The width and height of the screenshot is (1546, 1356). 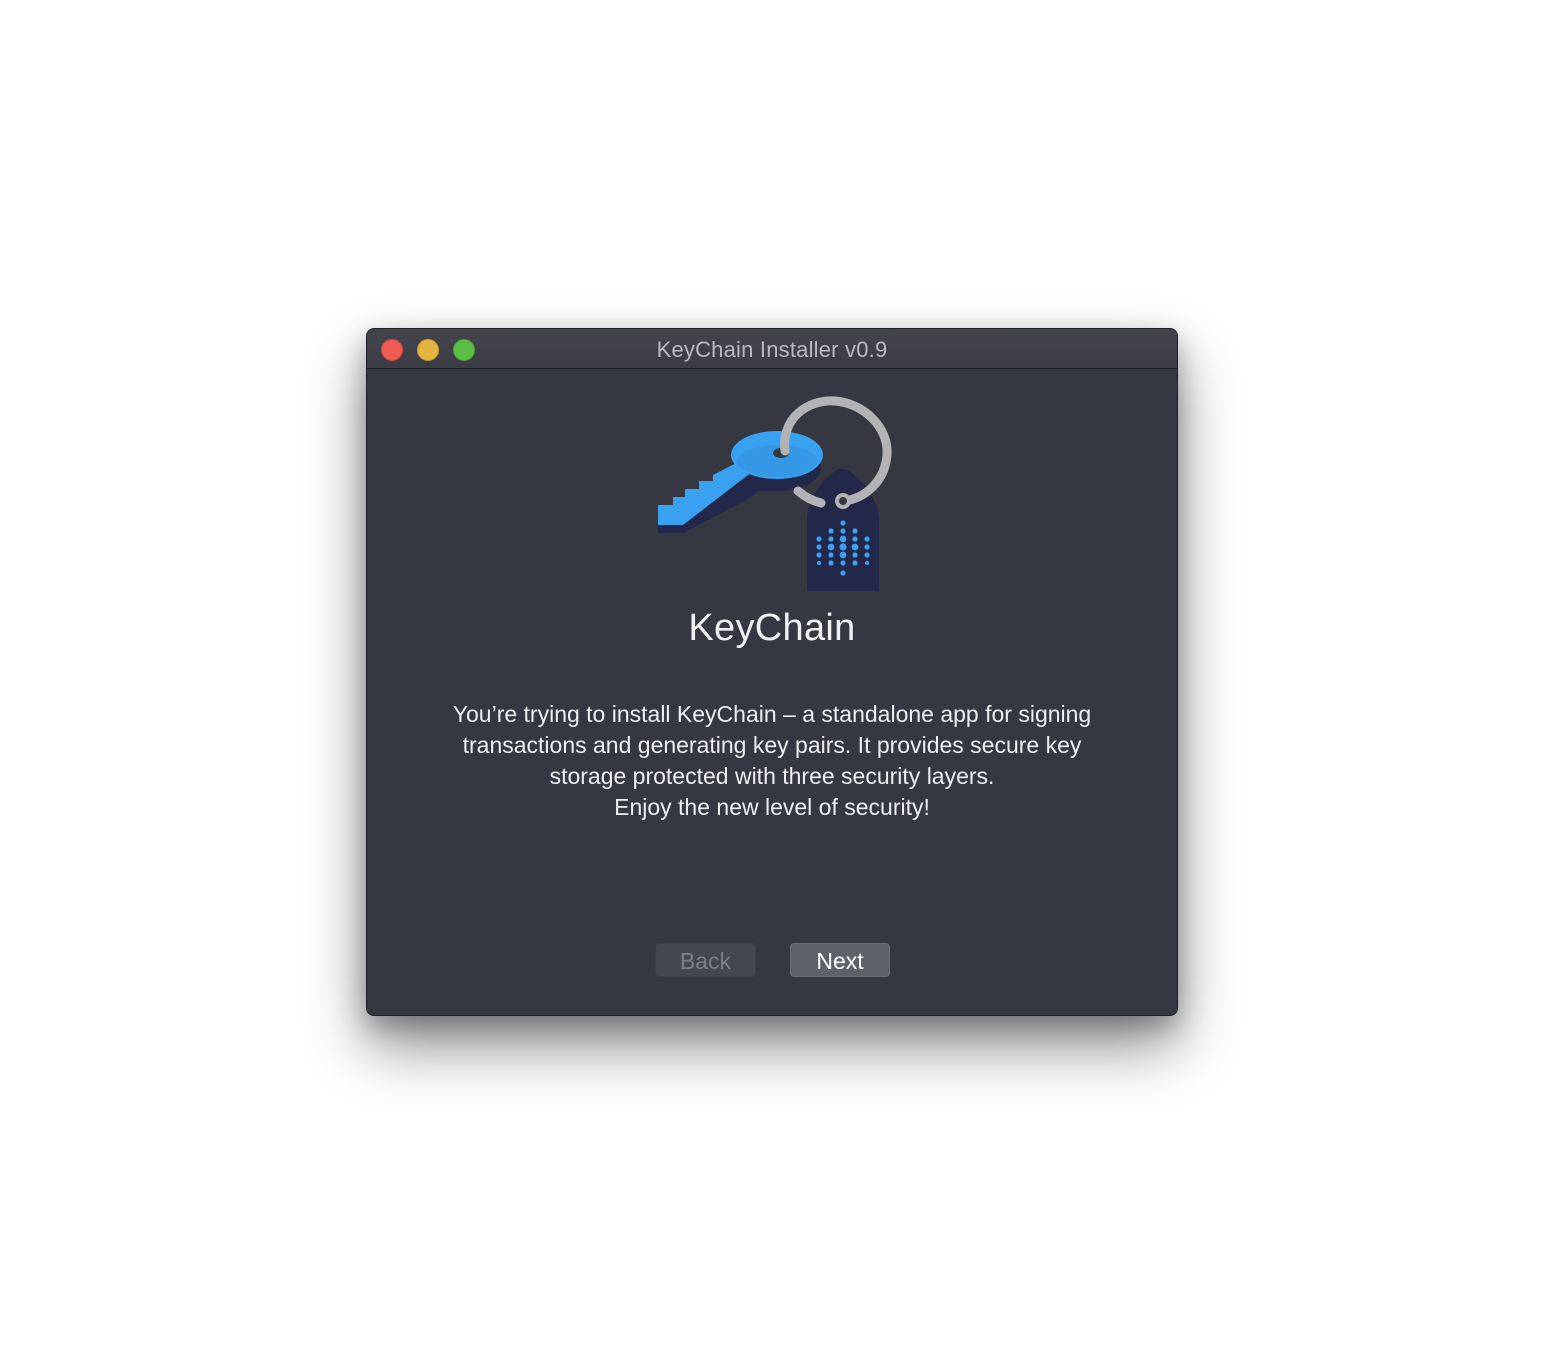 I want to click on window-title: KeyChain Installer v0.9, so click(x=772, y=349).